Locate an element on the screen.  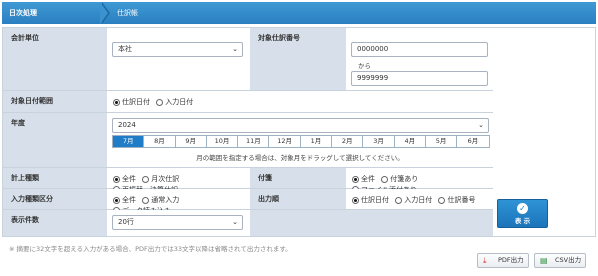
month-cell: 4月 is located at coordinates (410, 141).